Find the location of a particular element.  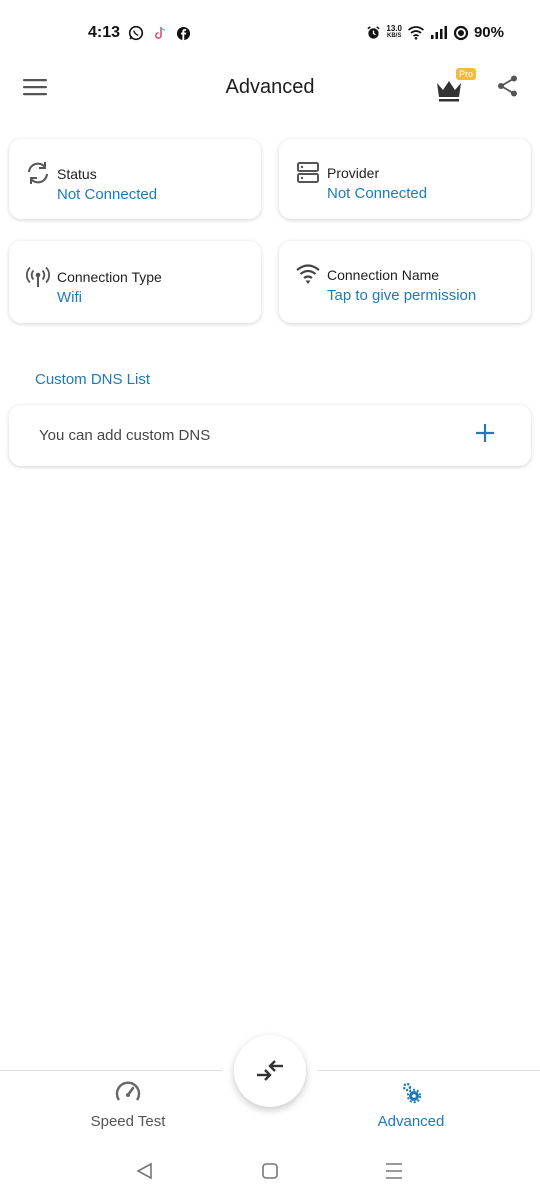

server-icon is located at coordinates (308, 172).